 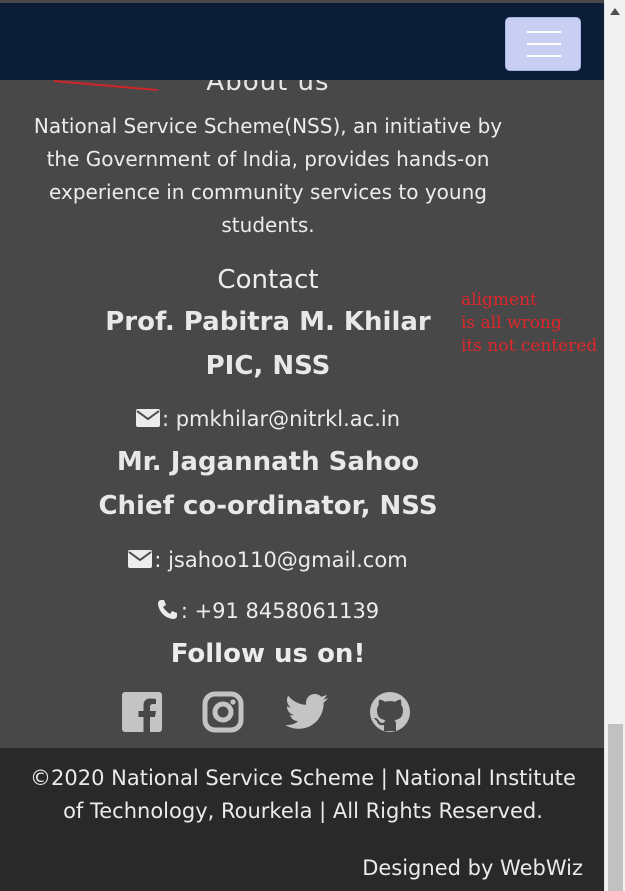 What do you see at coordinates (142, 712) in the screenshot?
I see `facebook-icon` at bounding box center [142, 712].